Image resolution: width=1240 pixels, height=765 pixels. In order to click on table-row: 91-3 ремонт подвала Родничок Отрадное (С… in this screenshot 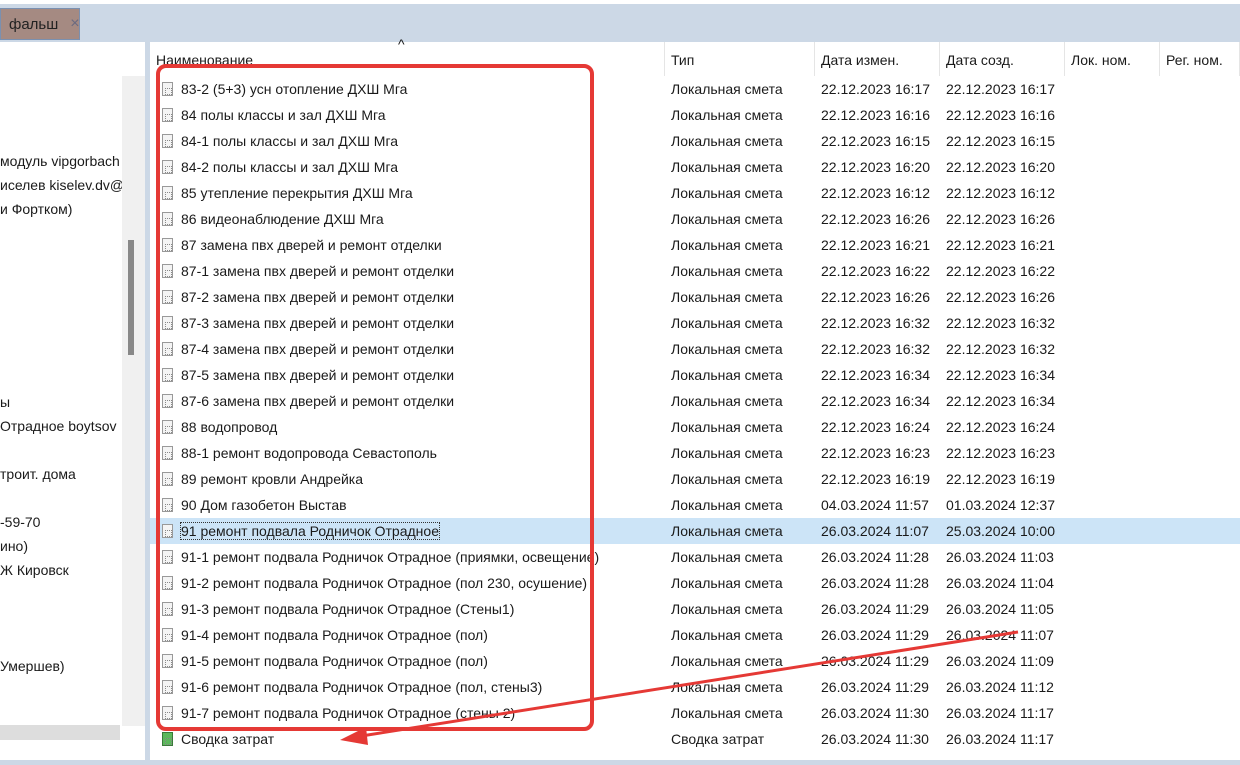, I will do `click(695, 609)`.